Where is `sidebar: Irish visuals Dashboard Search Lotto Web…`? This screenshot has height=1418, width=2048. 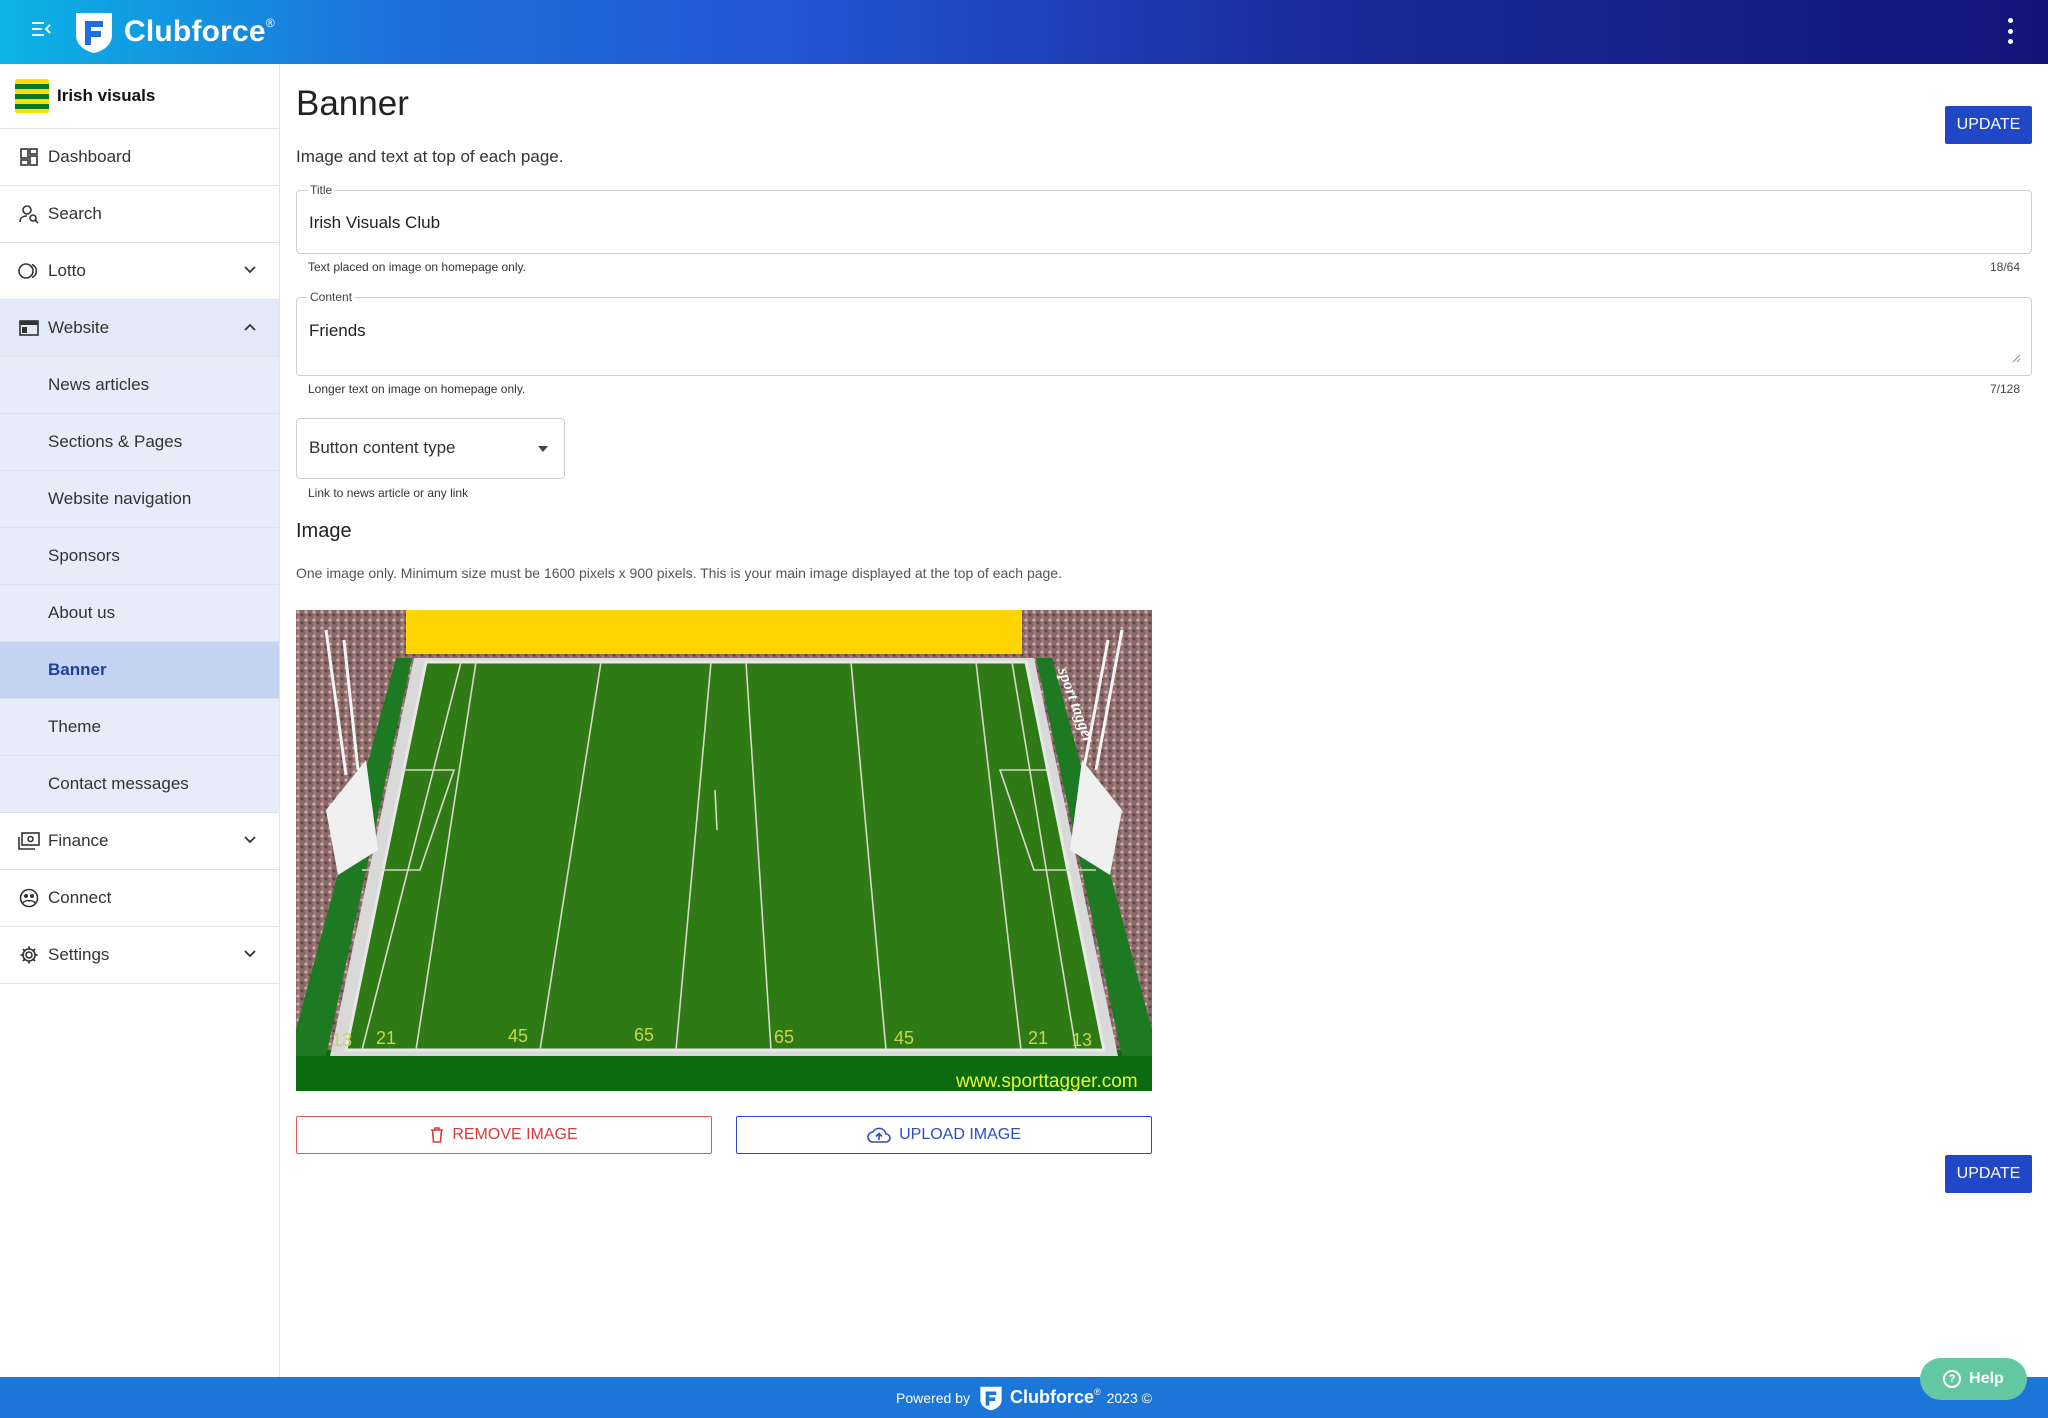
sidebar: Irish visuals Dashboard Search Lotto Web… is located at coordinates (140, 720).